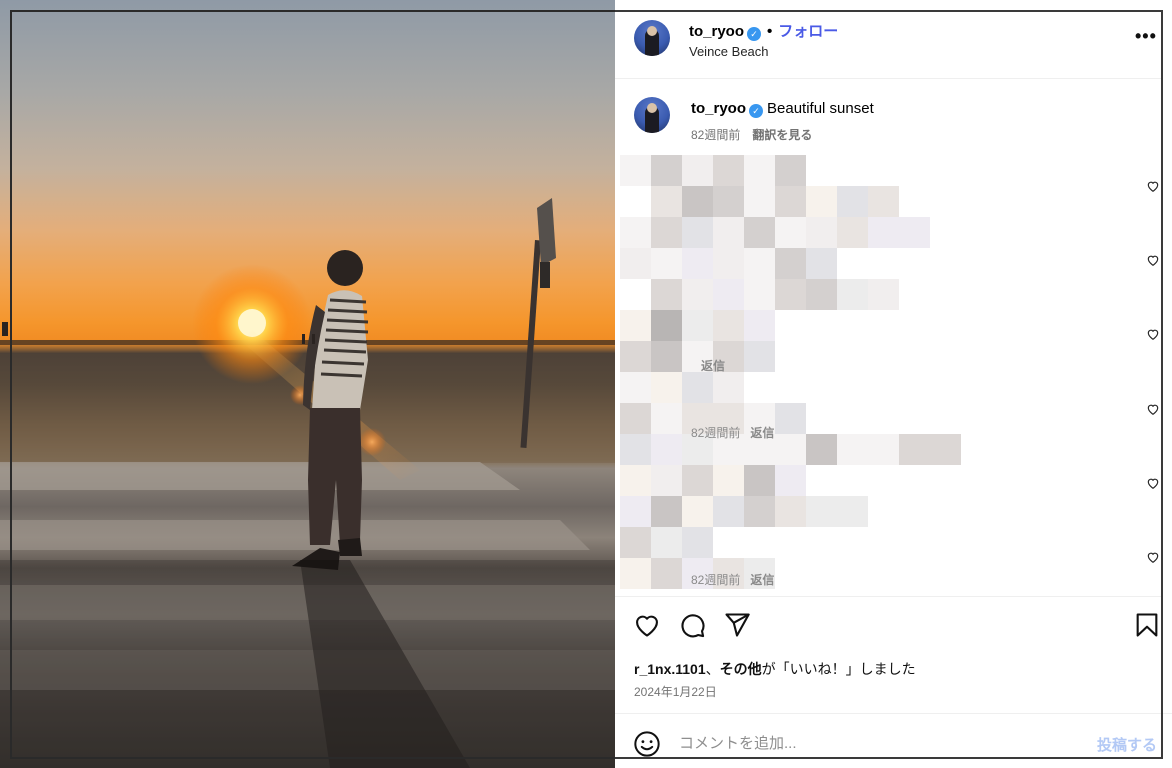 The width and height of the screenshot is (1172, 768). Describe the element at coordinates (1127, 744) in the screenshot. I see `post-comment-button: 投稿する` at that location.